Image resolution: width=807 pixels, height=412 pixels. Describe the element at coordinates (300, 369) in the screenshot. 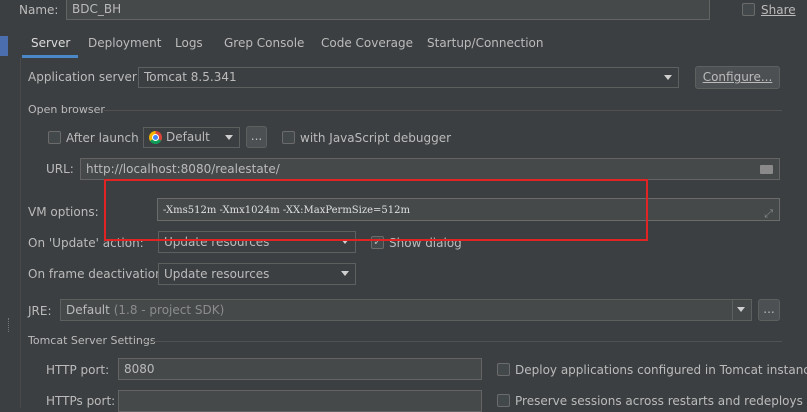

I see `http-port-field: 8080` at that location.